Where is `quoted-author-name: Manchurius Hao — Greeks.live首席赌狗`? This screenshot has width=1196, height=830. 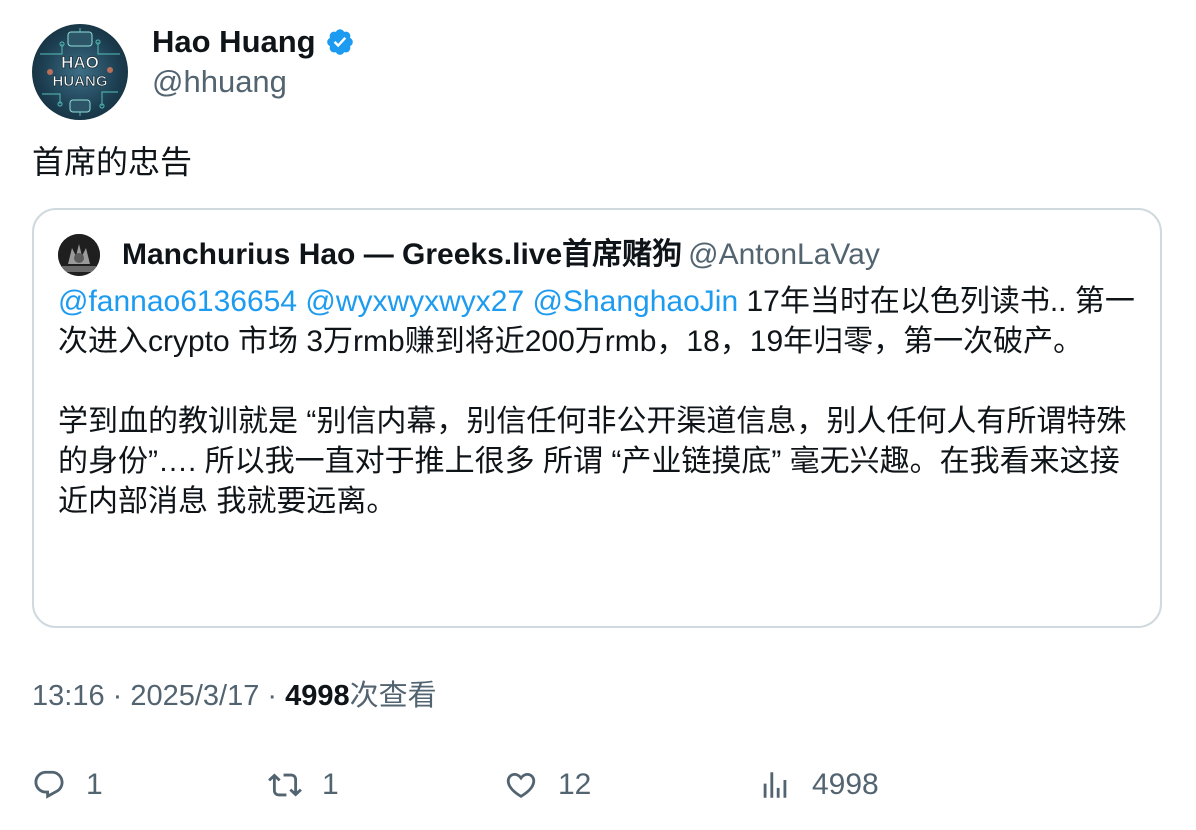
quoted-author-name: Manchurius Hao — Greeks.live首席赌狗 is located at coordinates (402, 254).